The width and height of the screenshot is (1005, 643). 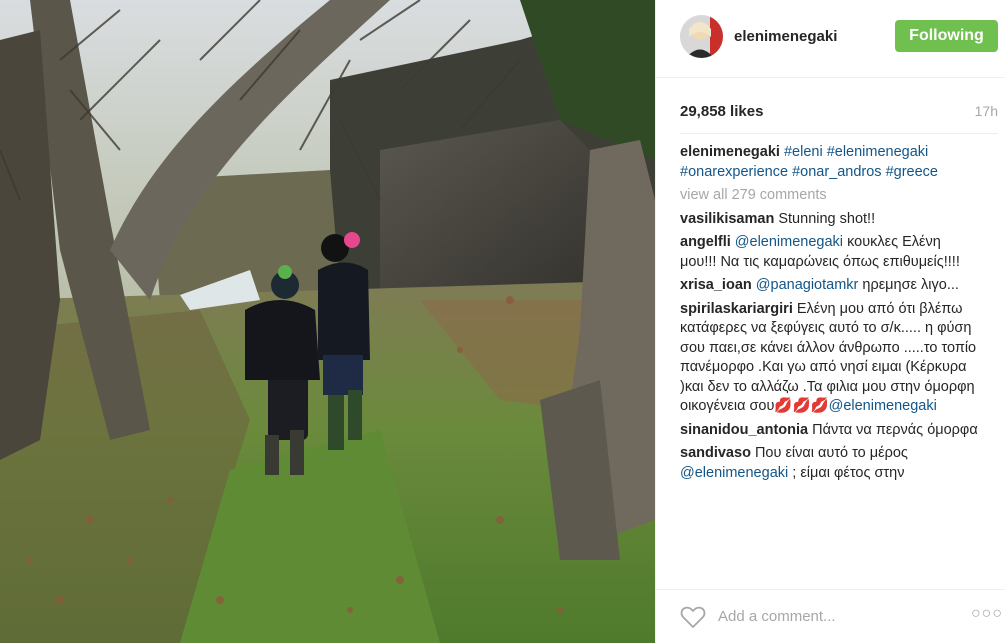 What do you see at coordinates (831, 453) in the screenshot?
I see `comment-text: Που είναι αυτό το μέρος` at bounding box center [831, 453].